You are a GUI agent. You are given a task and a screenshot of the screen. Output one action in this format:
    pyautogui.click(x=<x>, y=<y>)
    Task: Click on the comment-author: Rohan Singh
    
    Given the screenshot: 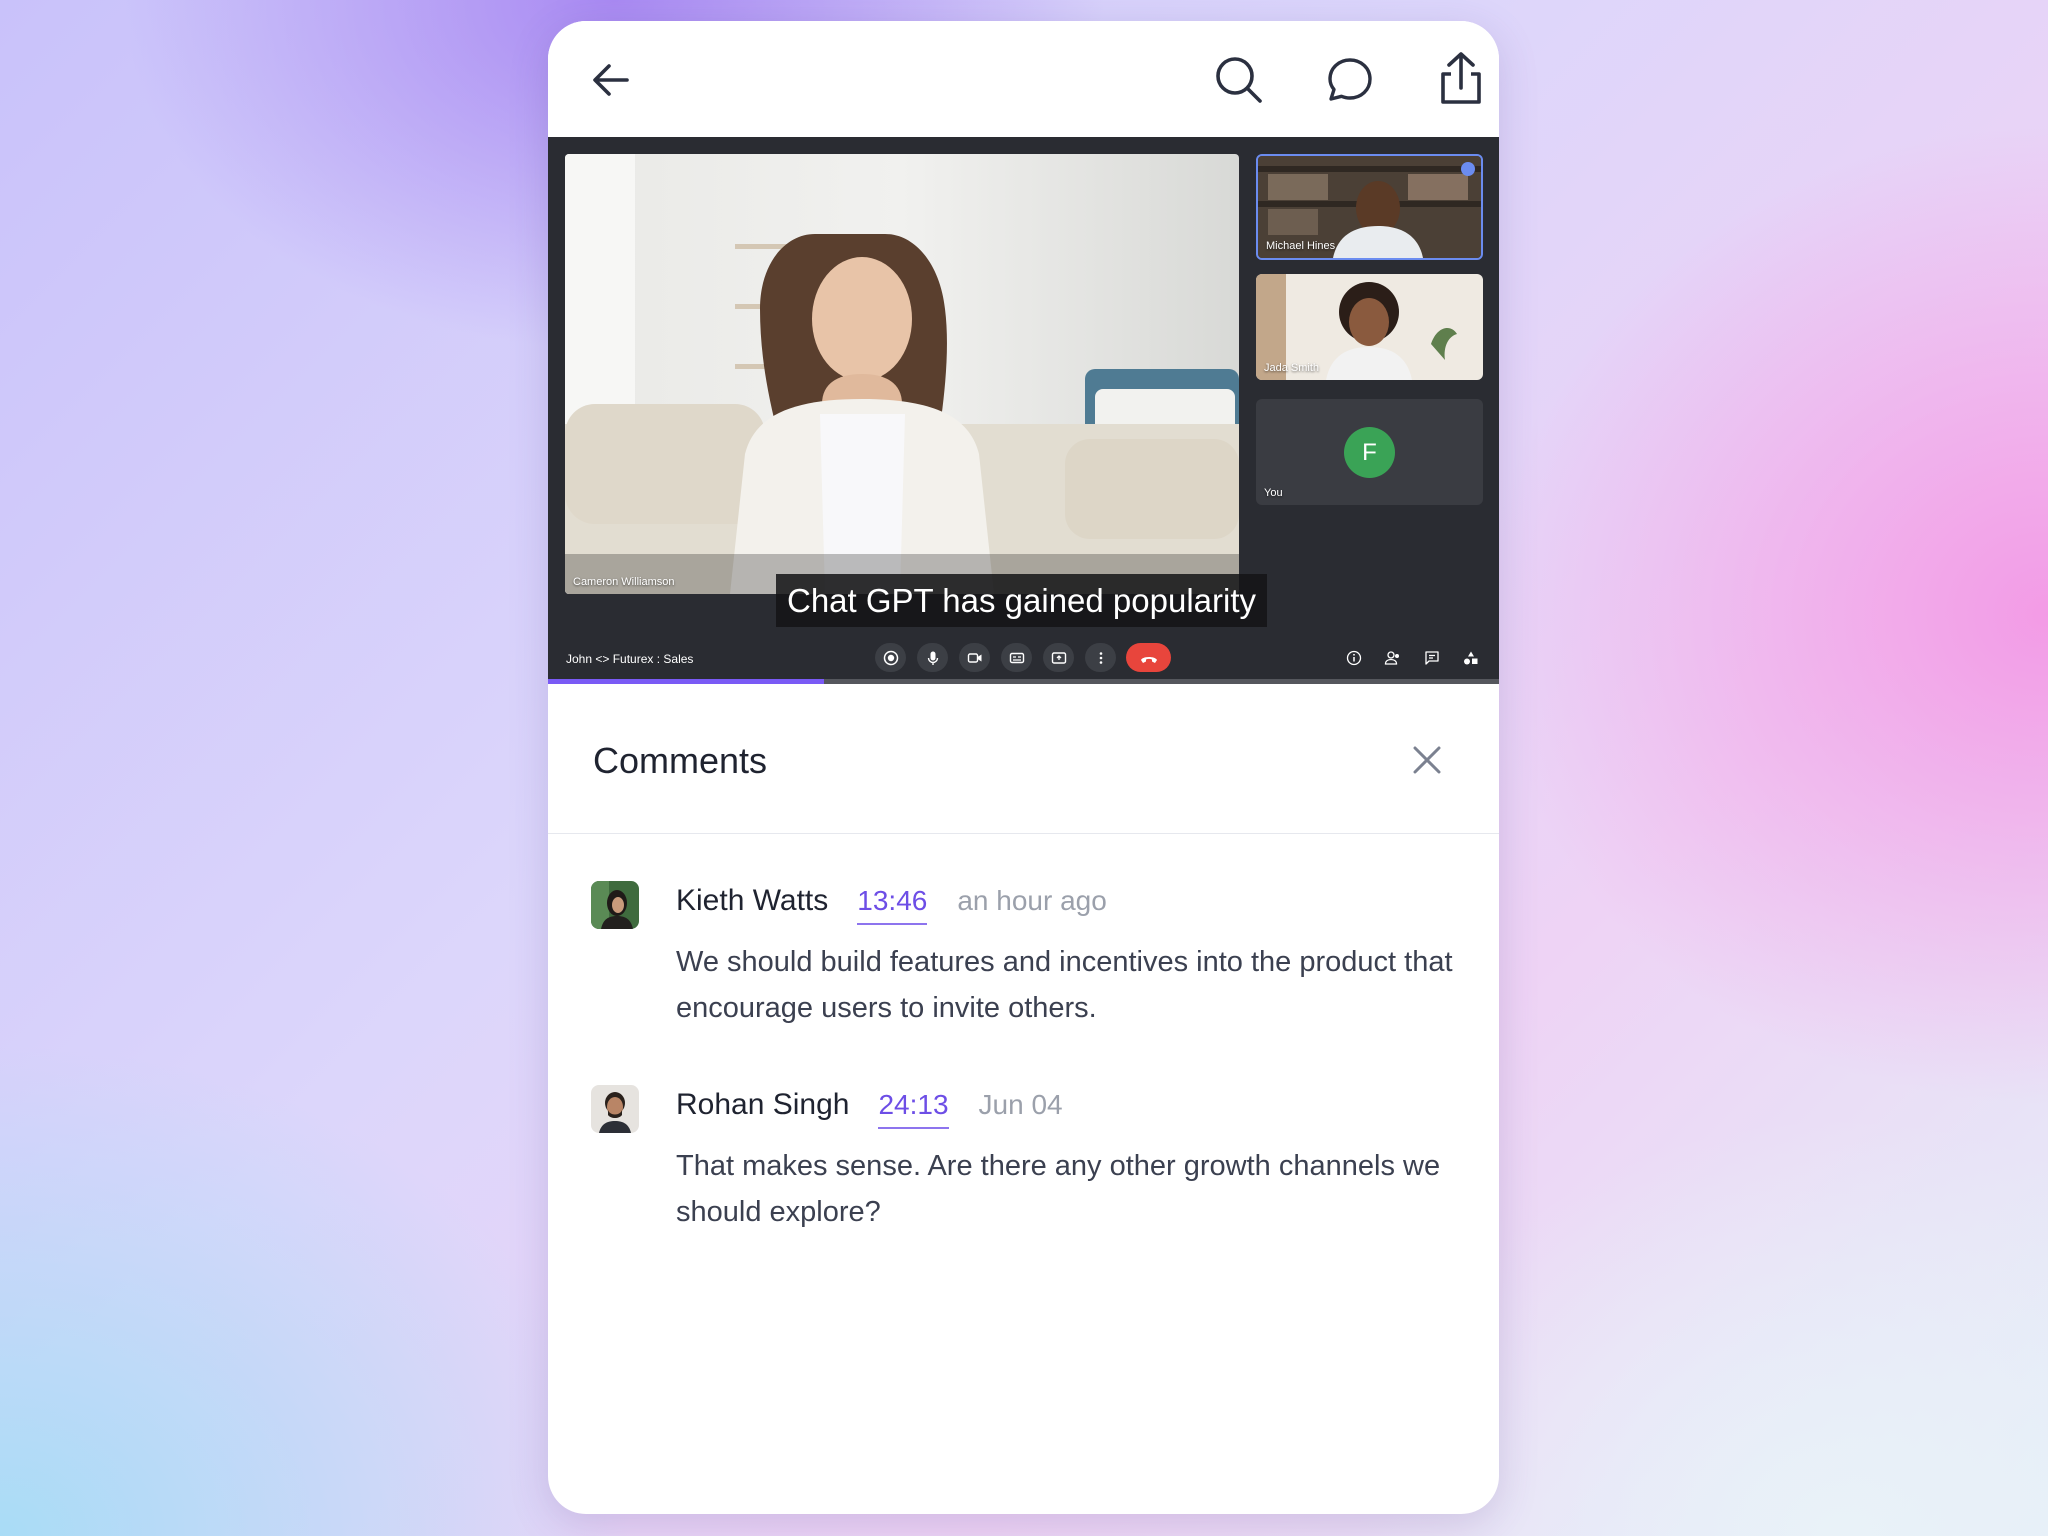 What is the action you would take?
    pyautogui.click(x=762, y=1105)
    